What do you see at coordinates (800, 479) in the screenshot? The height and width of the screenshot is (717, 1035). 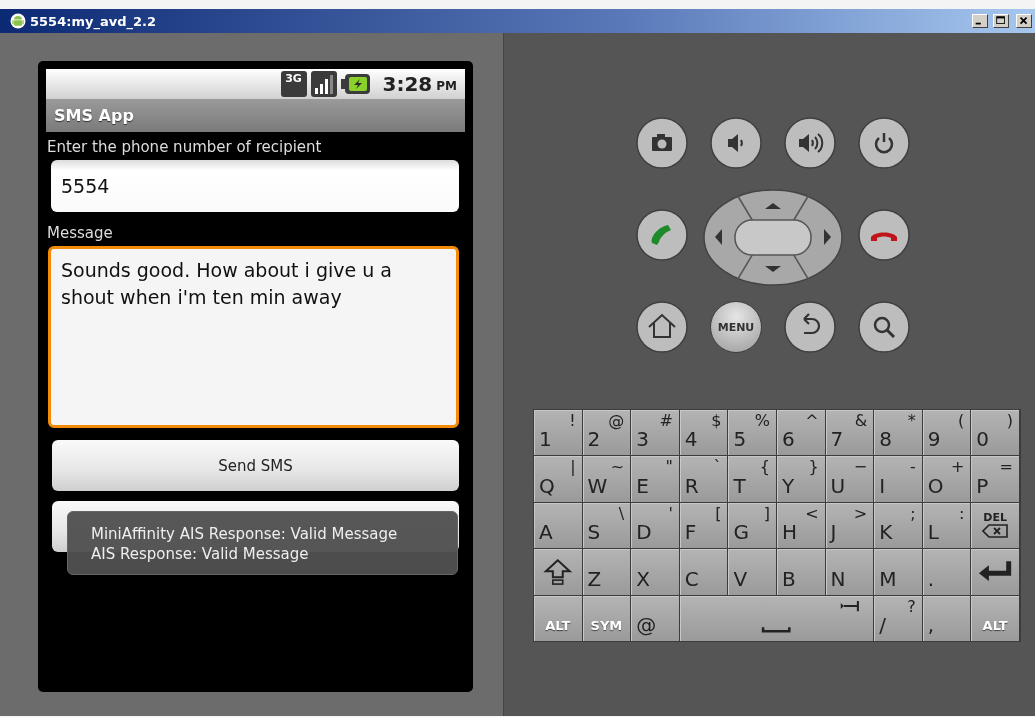 I see `keyboard-key: Y }` at bounding box center [800, 479].